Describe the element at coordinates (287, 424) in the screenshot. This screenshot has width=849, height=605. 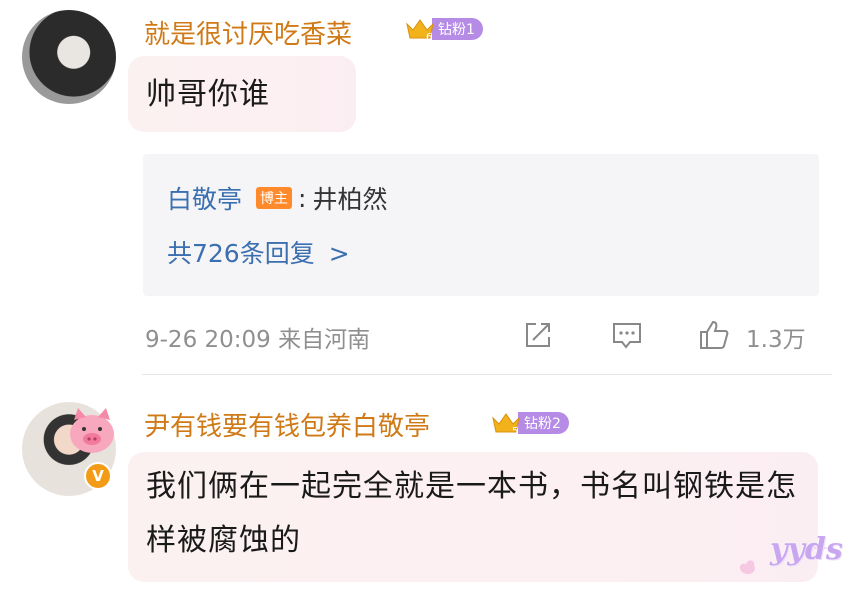
I see `comment-username: 尹有钱要有钱包养白敬亭` at that location.